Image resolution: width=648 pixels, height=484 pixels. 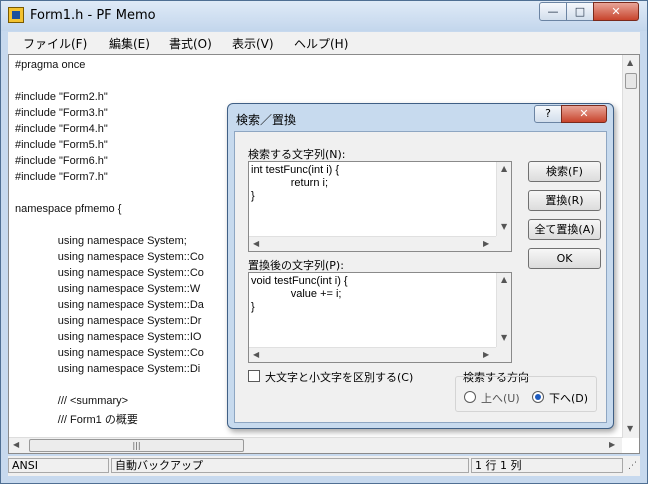 What do you see at coordinates (68, 209) in the screenshot?
I see `code-line: namespace pfmemo {` at bounding box center [68, 209].